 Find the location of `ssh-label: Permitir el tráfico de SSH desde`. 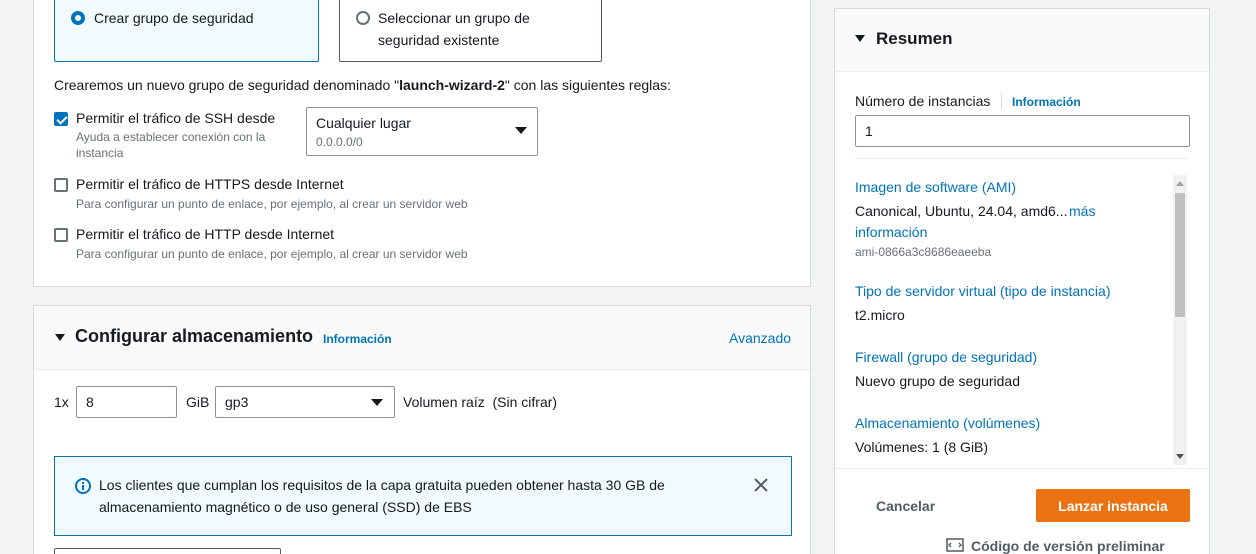

ssh-label: Permitir el tráfico de SSH desde is located at coordinates (176, 118).